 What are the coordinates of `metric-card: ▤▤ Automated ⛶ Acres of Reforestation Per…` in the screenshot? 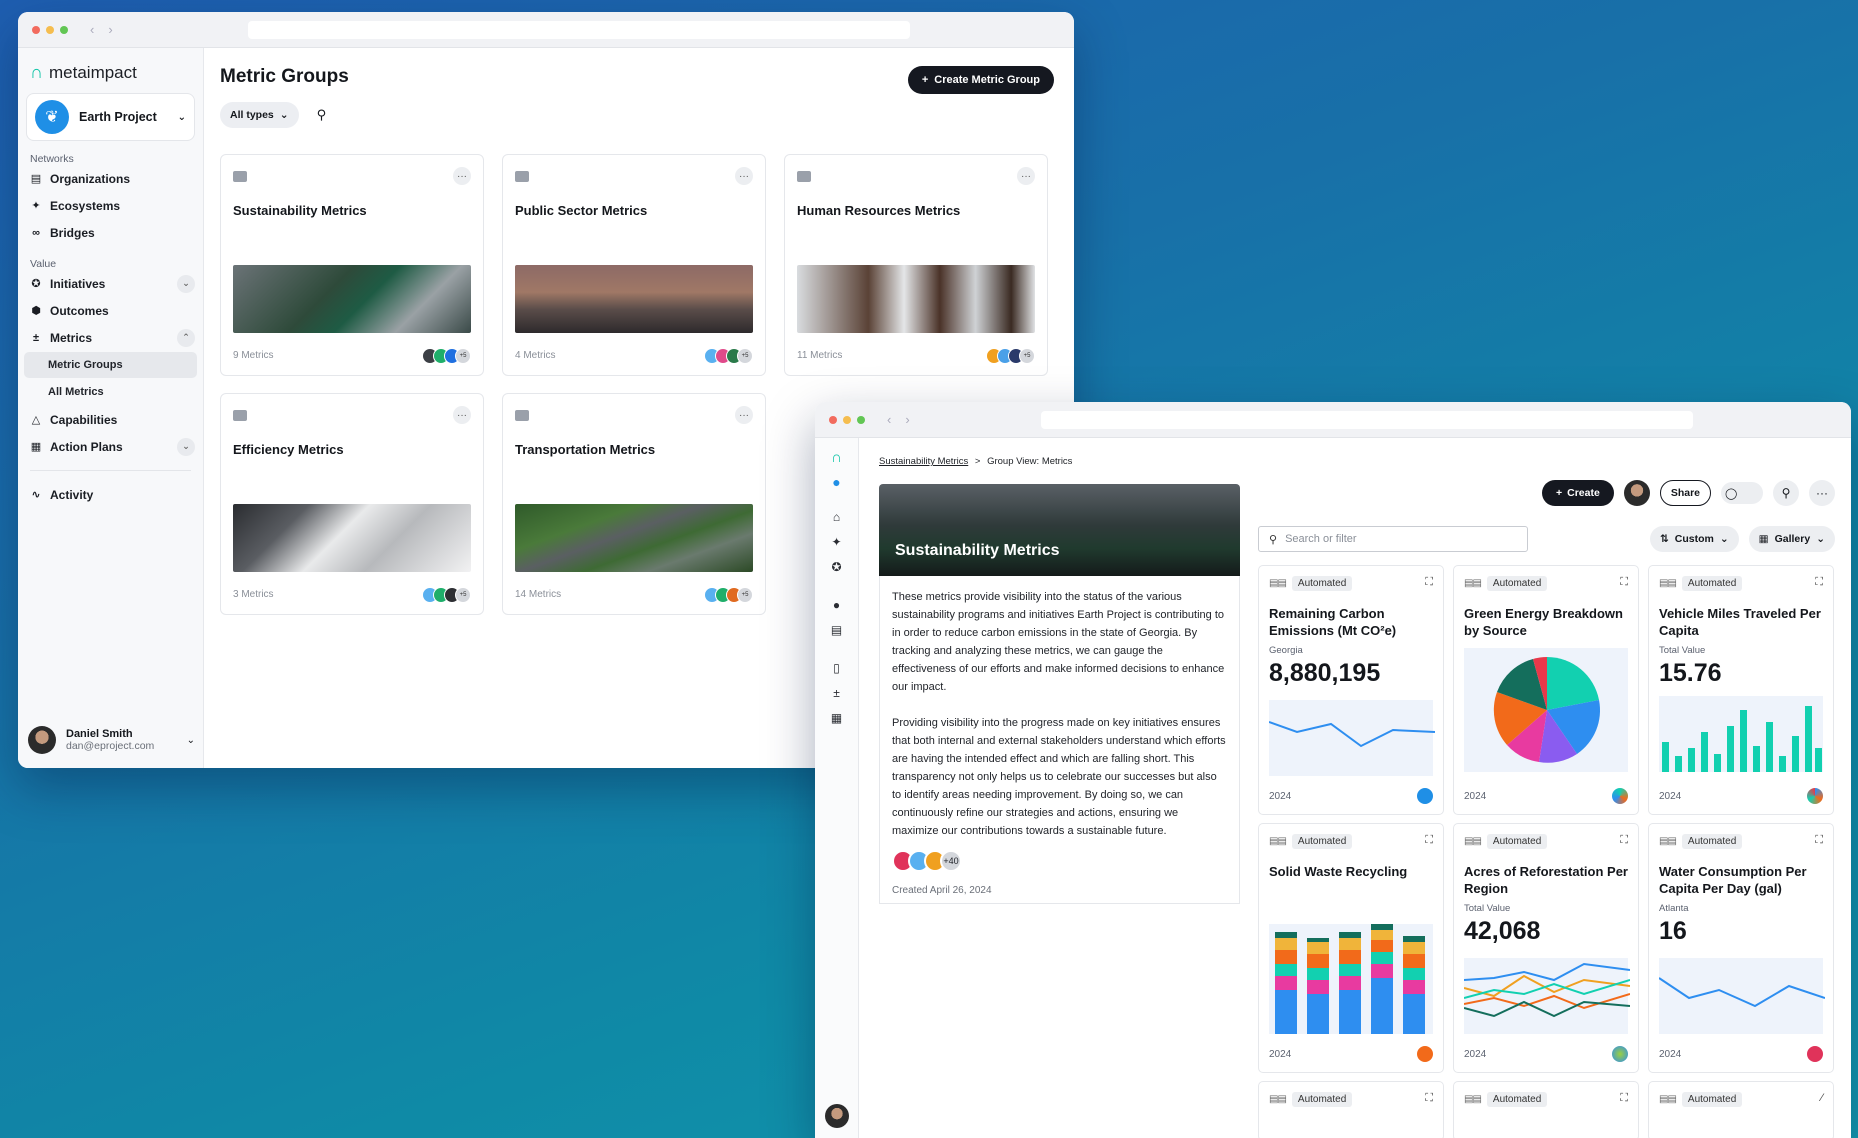 It's located at (1546, 948).